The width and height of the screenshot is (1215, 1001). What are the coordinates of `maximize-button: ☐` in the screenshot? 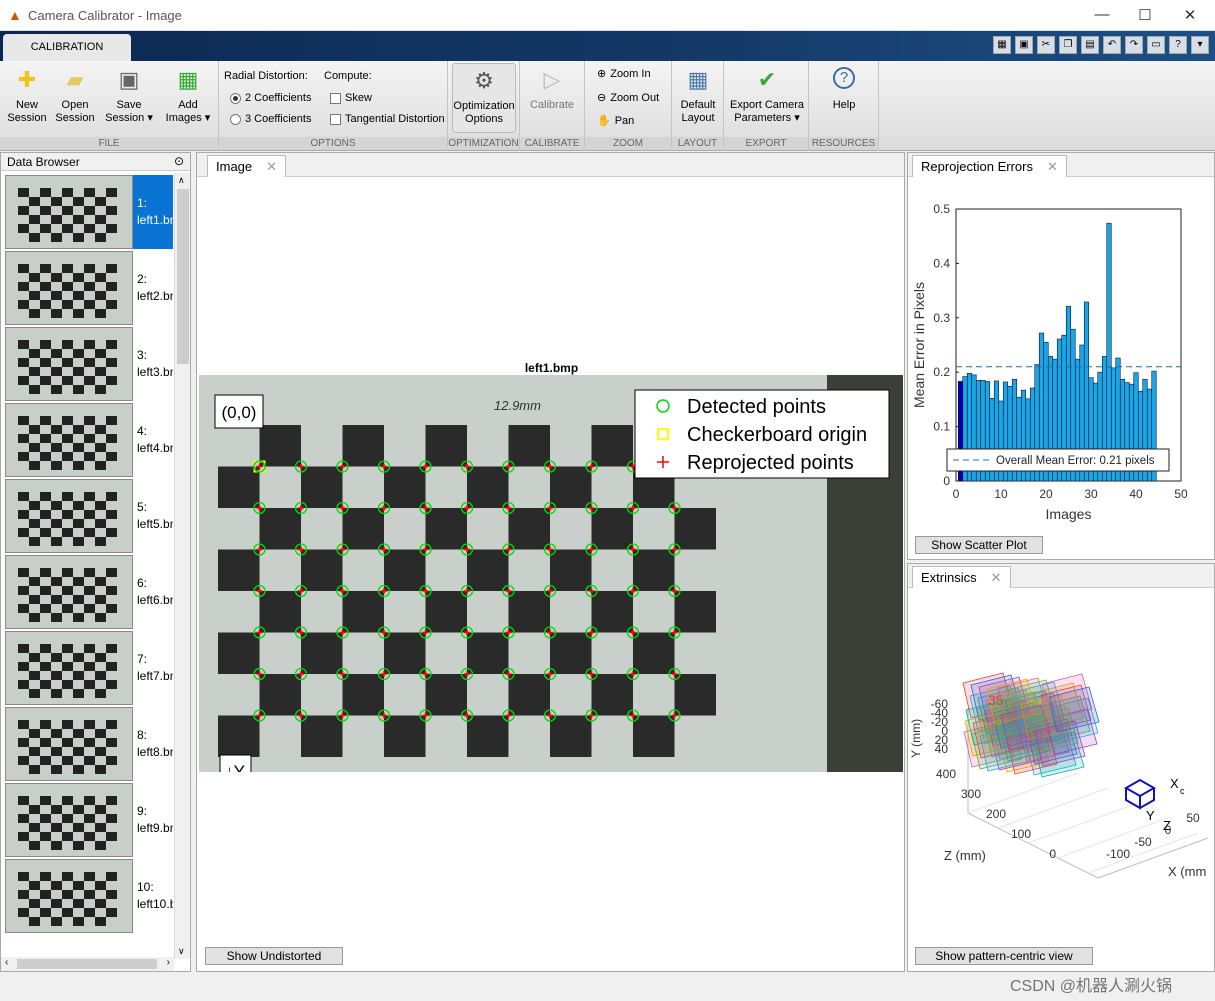 It's located at (1145, 15).